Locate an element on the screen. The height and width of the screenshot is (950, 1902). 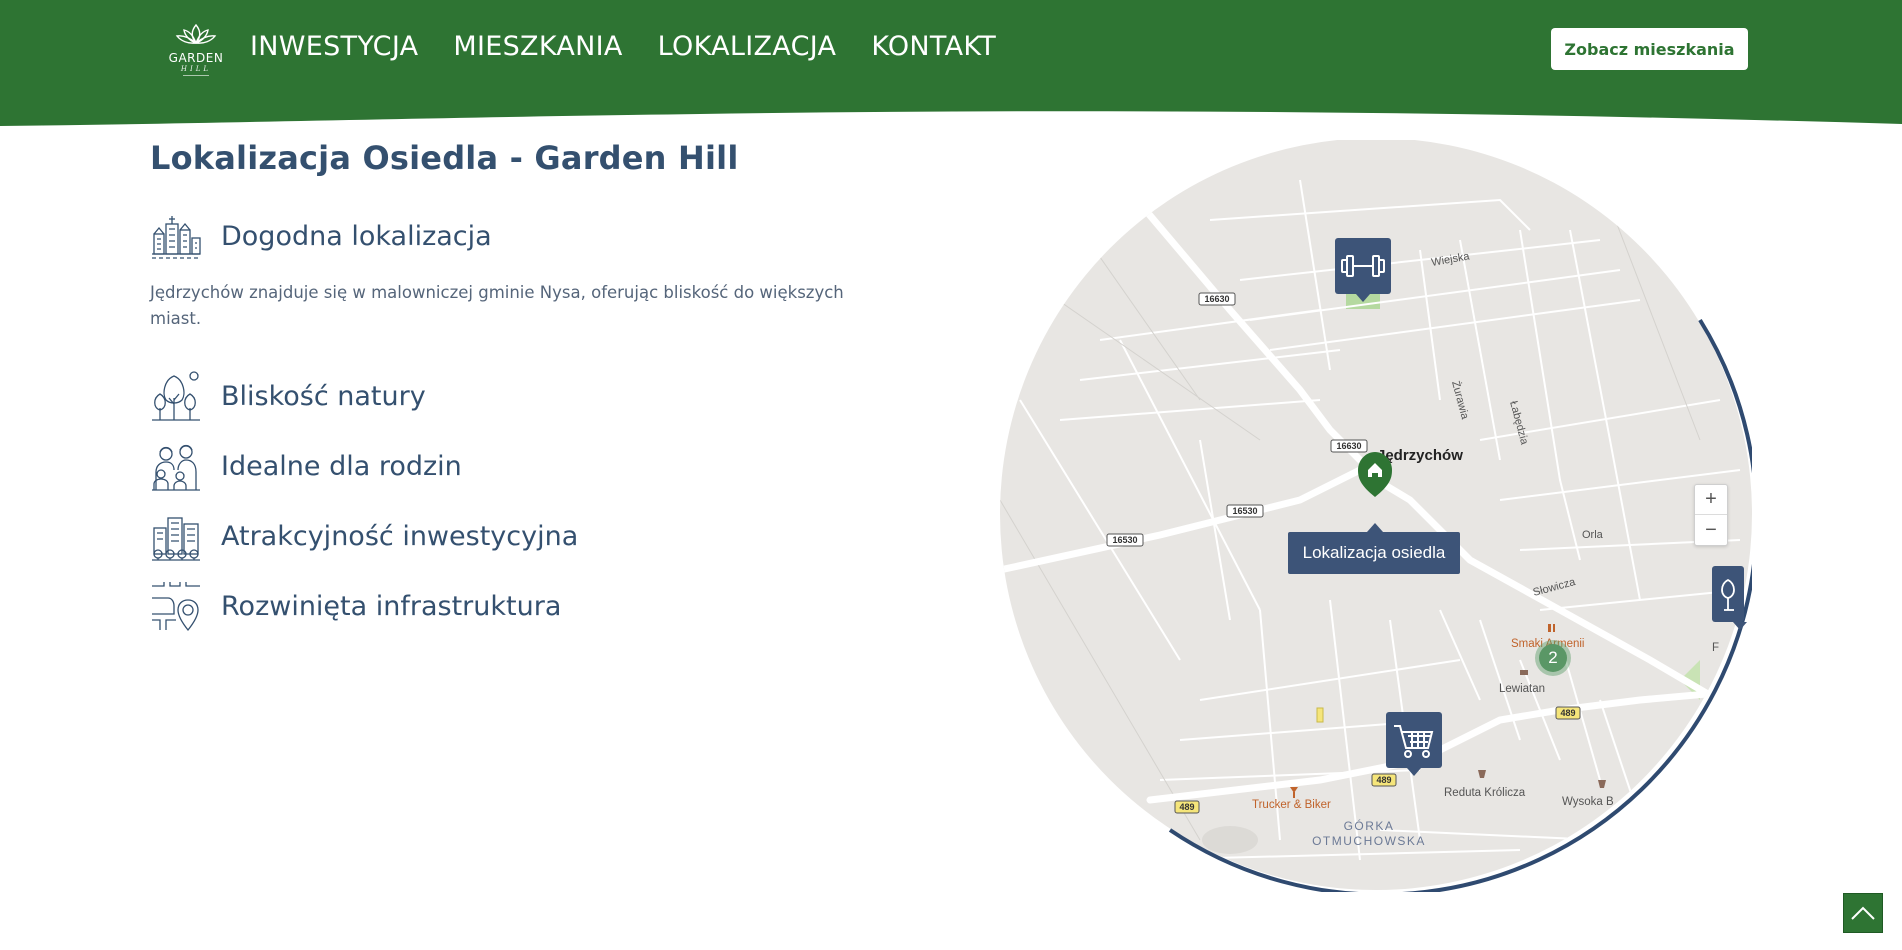
district-label: OTMUCHOWSKA is located at coordinates (1369, 841).